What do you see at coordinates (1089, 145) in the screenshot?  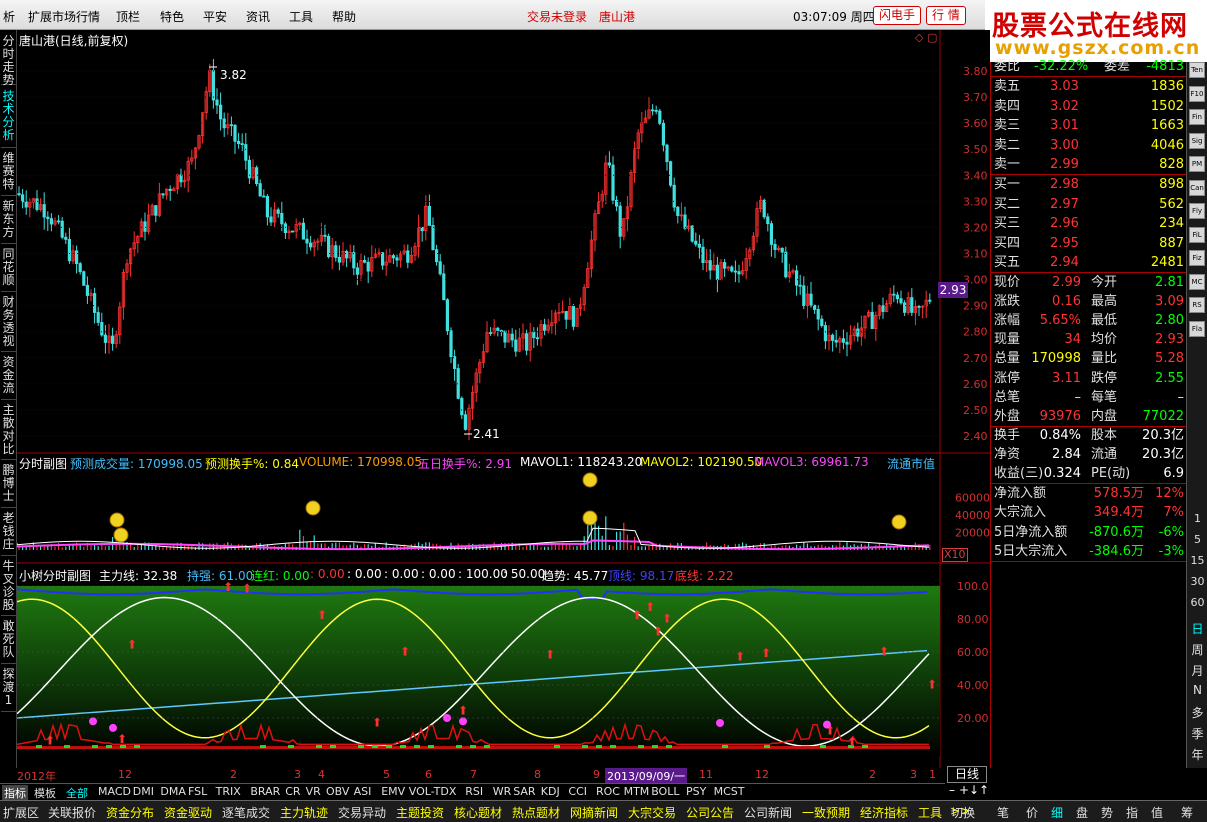 I see `ask-row: 卖二 3.00 4046` at bounding box center [1089, 145].